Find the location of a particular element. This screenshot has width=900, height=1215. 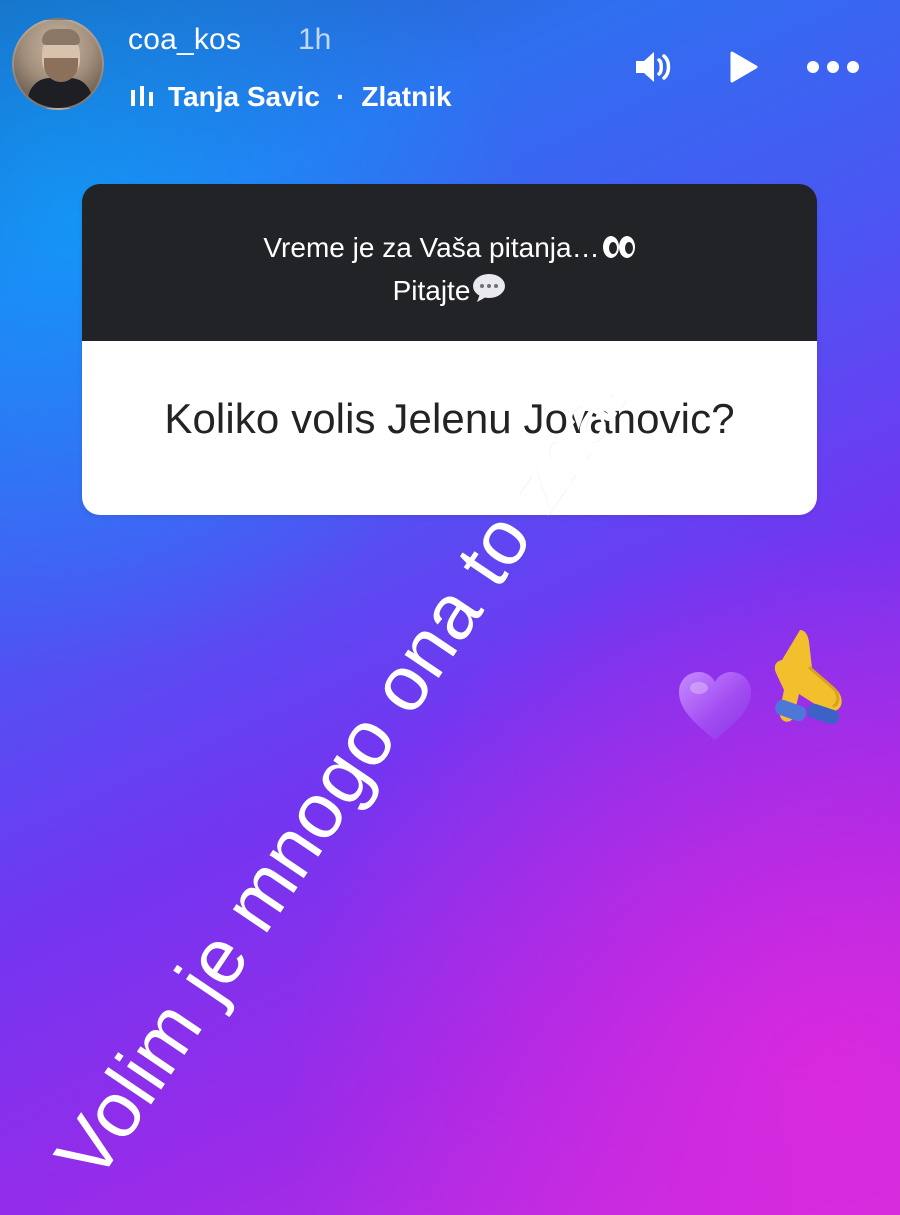

purple-heart-emoji is located at coordinates (715, 707).